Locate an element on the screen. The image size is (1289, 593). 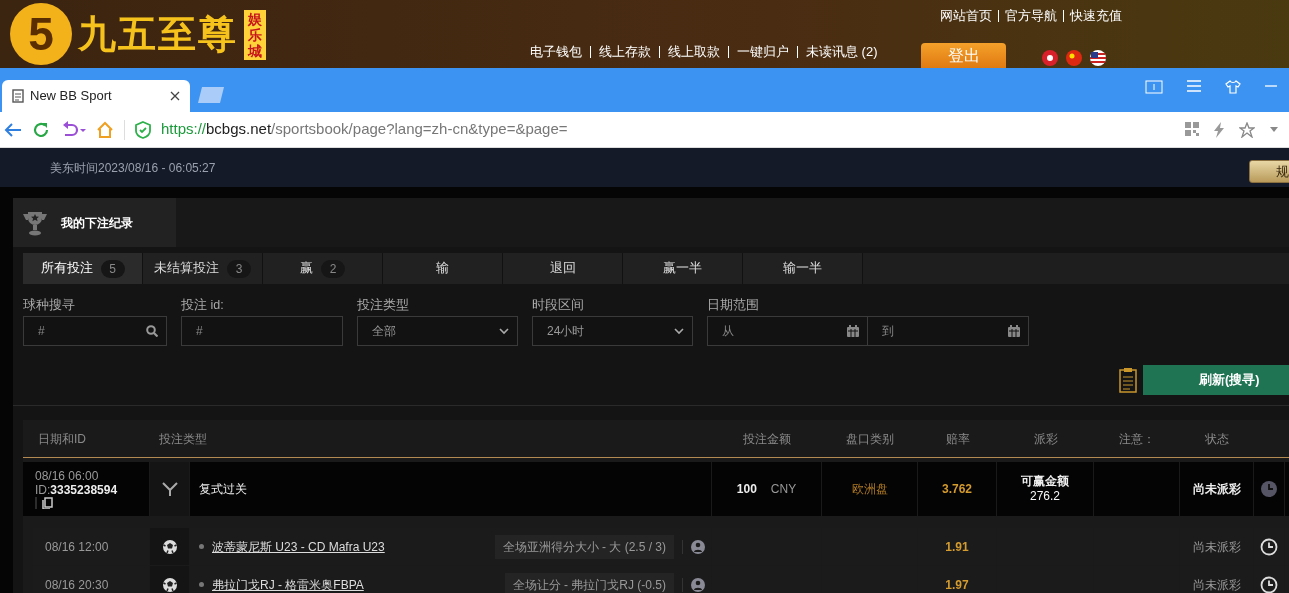
match-link: 弗拉门戈RJ - 格雷米奥FBPA is located at coordinates (288, 584).